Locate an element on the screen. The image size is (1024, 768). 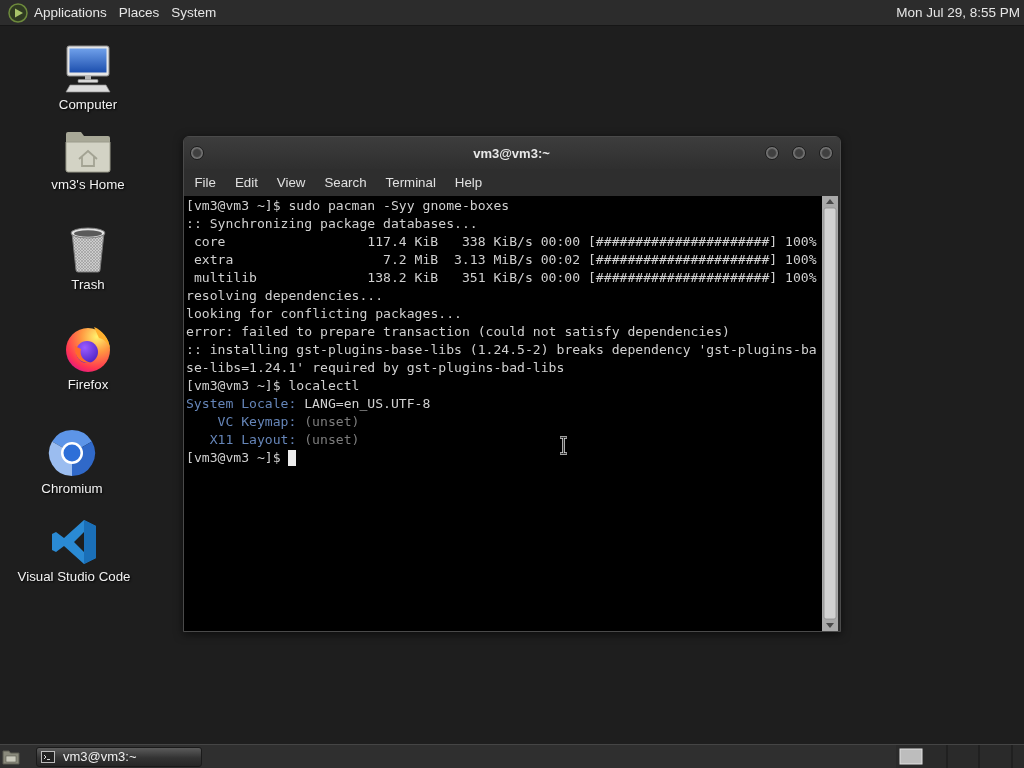
desktop-icon-label: vm3's Home is located at coordinates (88, 185).